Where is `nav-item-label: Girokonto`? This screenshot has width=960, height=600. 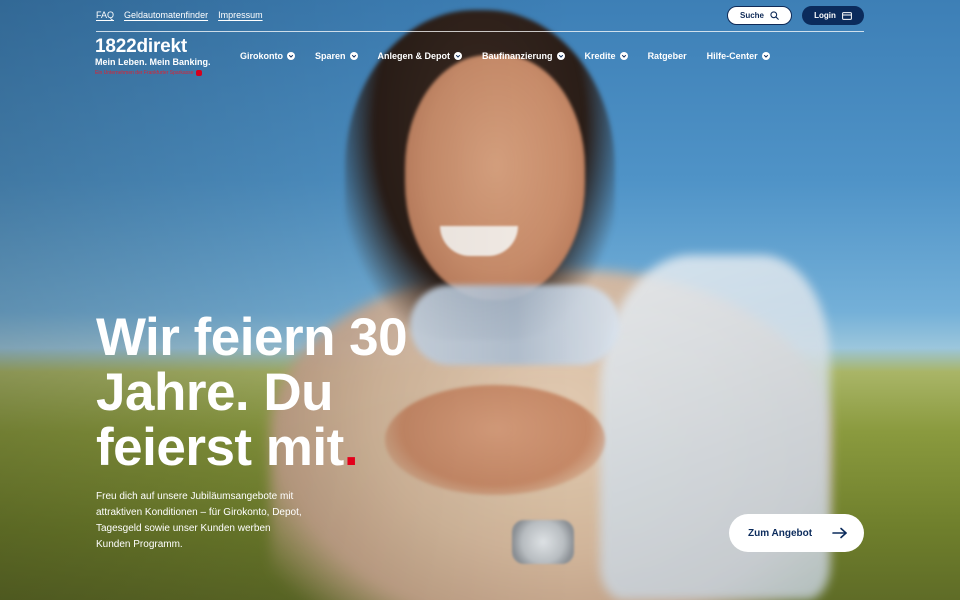
nav-item-label: Girokonto is located at coordinates (261, 56).